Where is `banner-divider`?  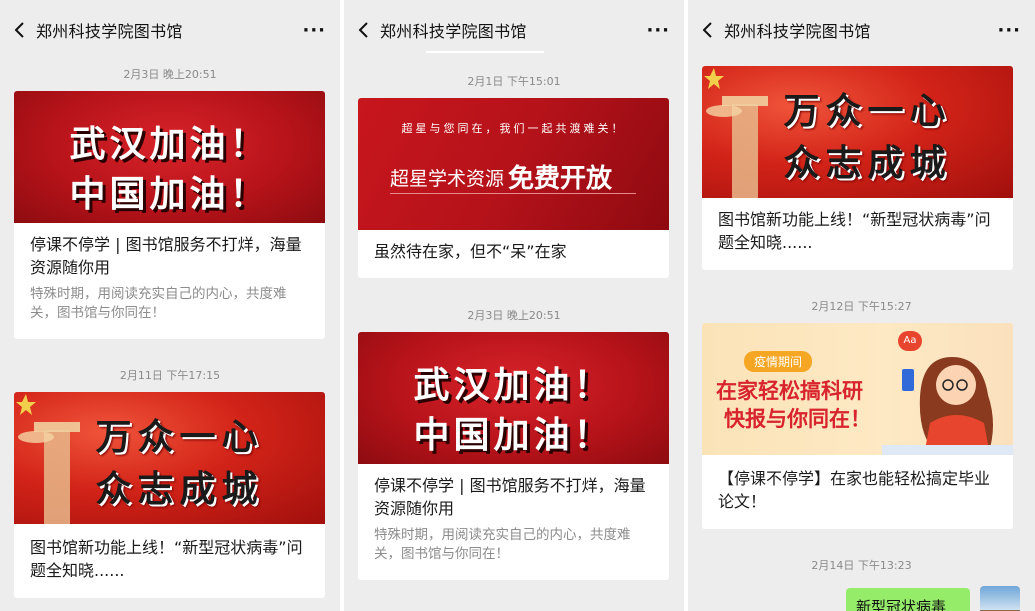
banner-divider is located at coordinates (513, 193).